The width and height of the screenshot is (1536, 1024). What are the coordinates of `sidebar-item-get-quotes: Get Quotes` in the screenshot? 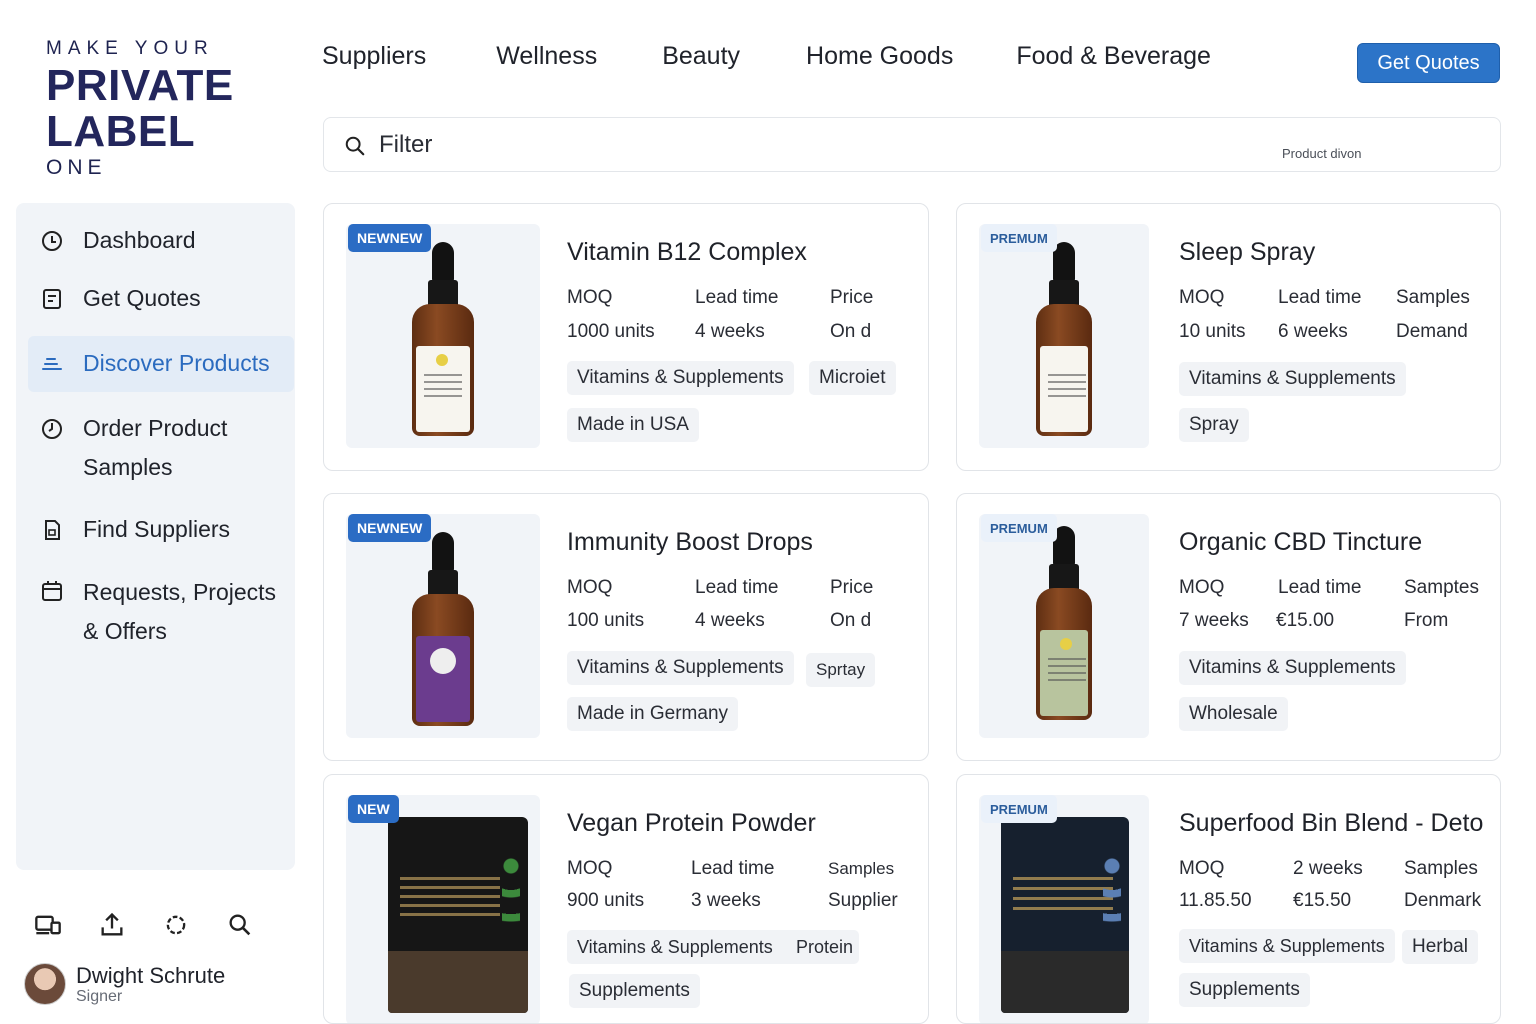 It's located at (155, 299).